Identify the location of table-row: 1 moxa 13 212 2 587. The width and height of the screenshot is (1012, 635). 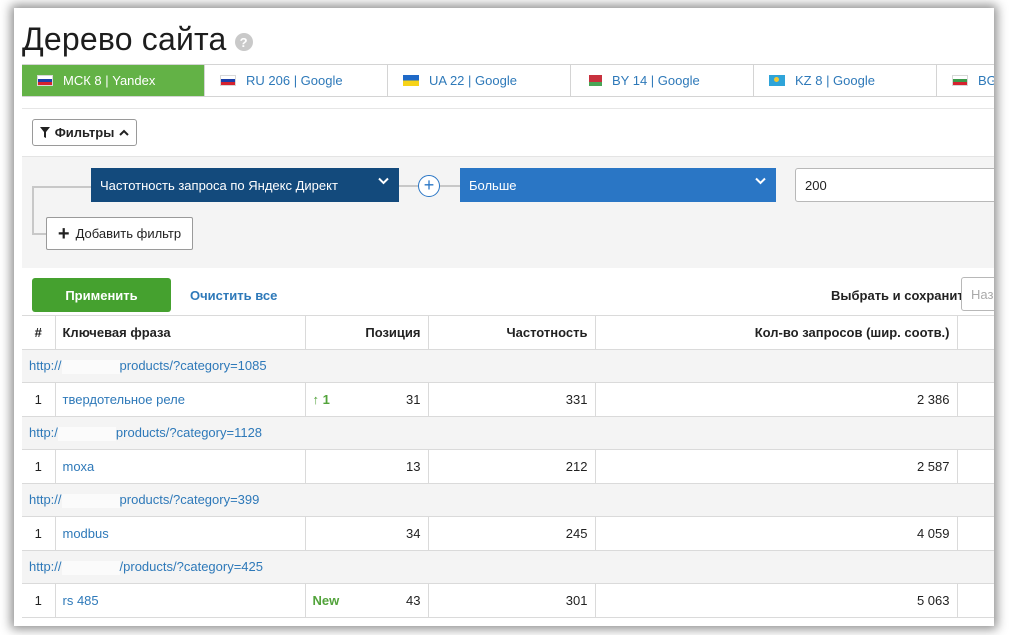
(508, 466).